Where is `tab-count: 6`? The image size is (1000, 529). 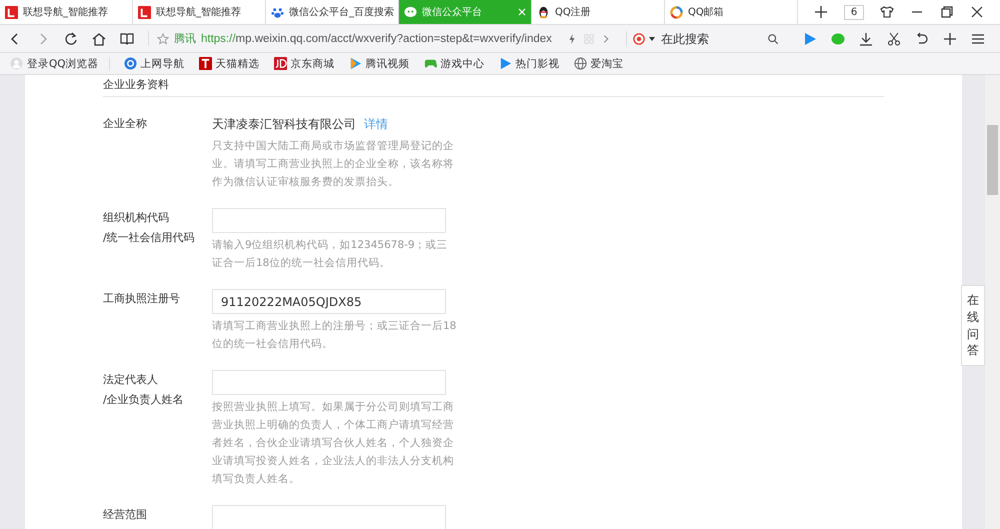
tab-count: 6 is located at coordinates (854, 12).